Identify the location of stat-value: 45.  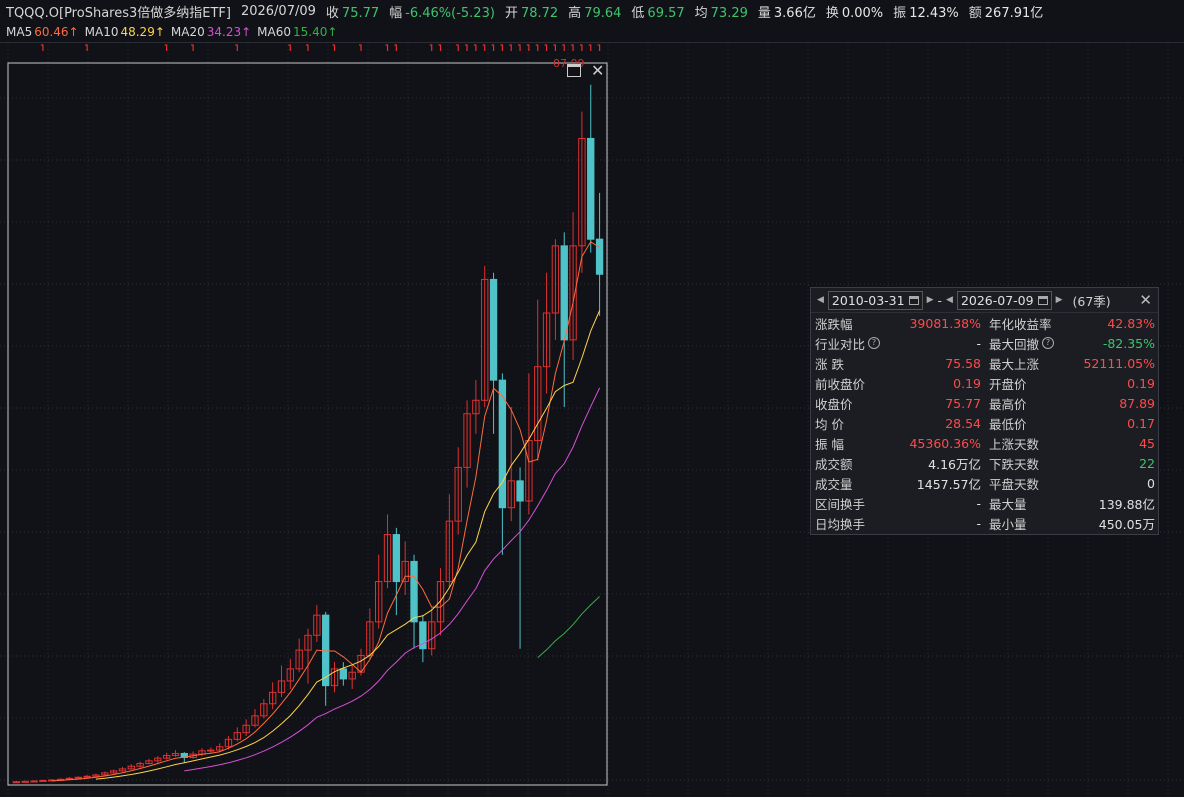
(1147, 443).